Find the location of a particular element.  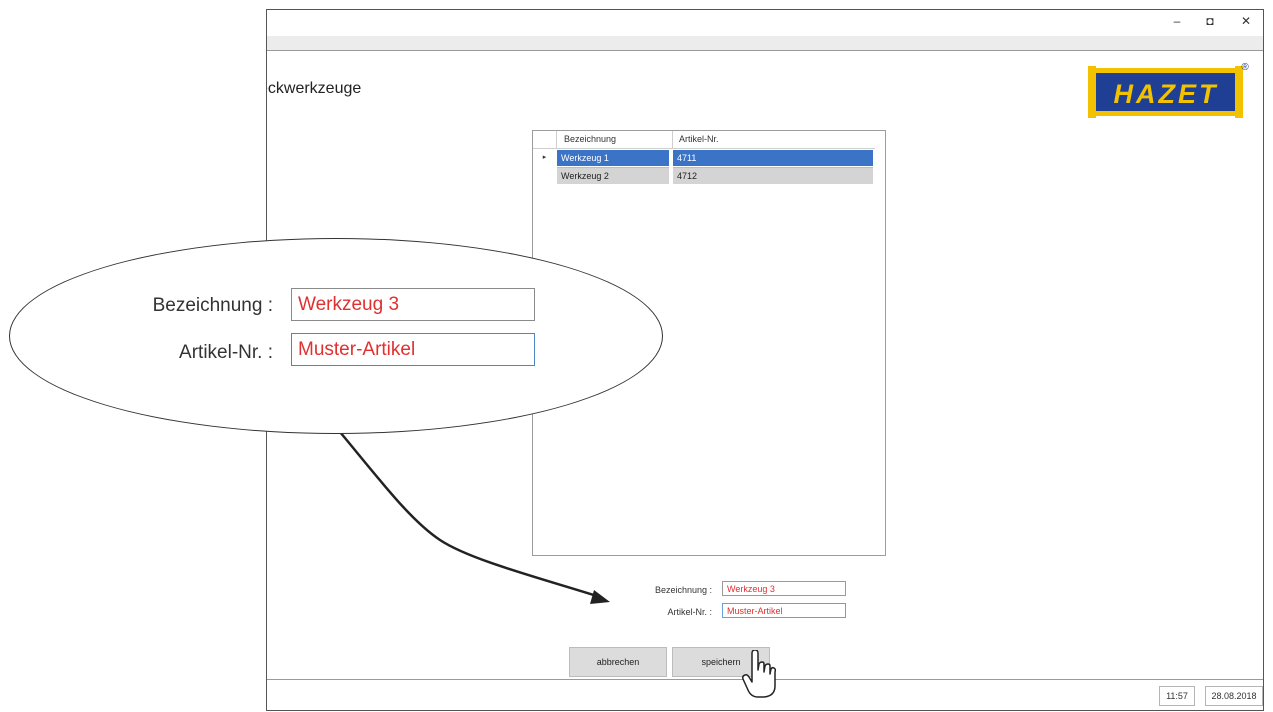

row-selector is located at coordinates (544, 175).